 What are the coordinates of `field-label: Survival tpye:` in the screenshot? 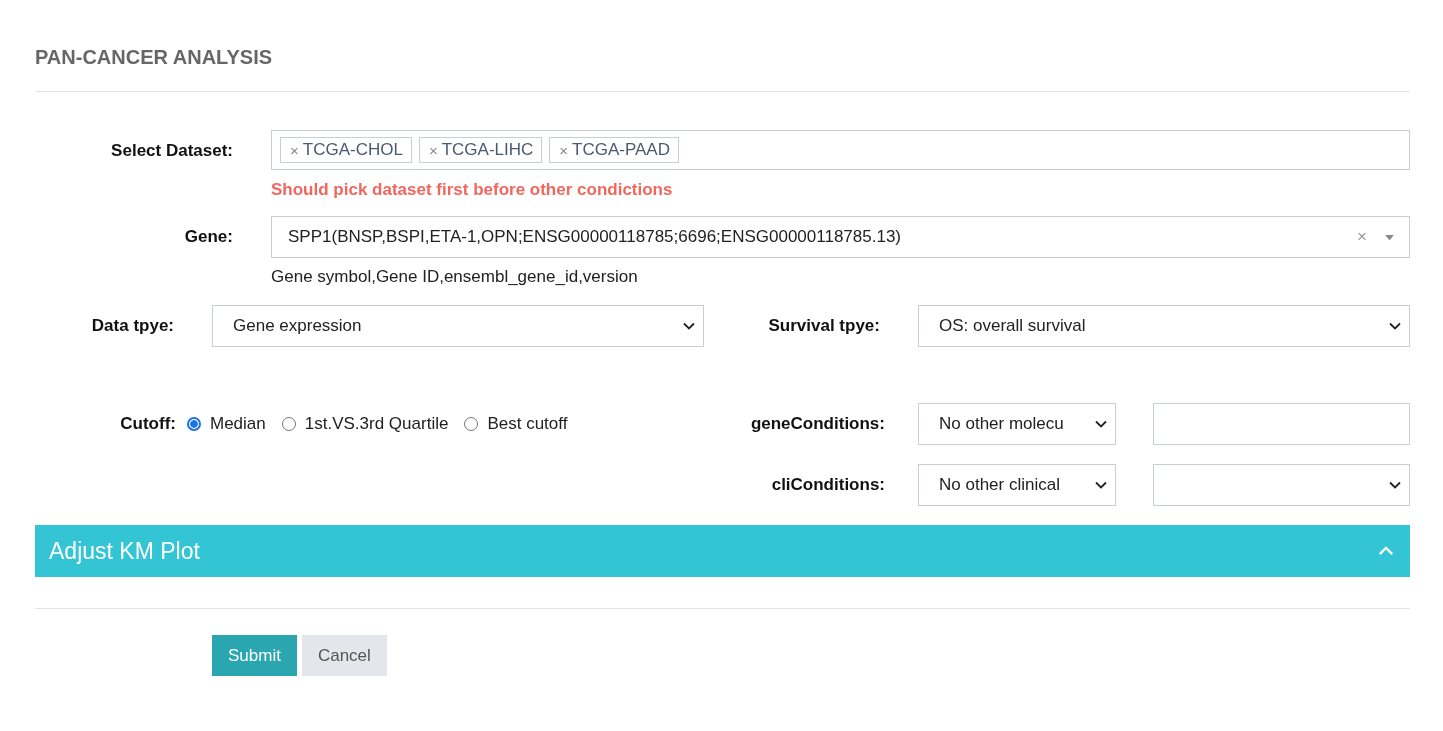 It's located at (823, 326).